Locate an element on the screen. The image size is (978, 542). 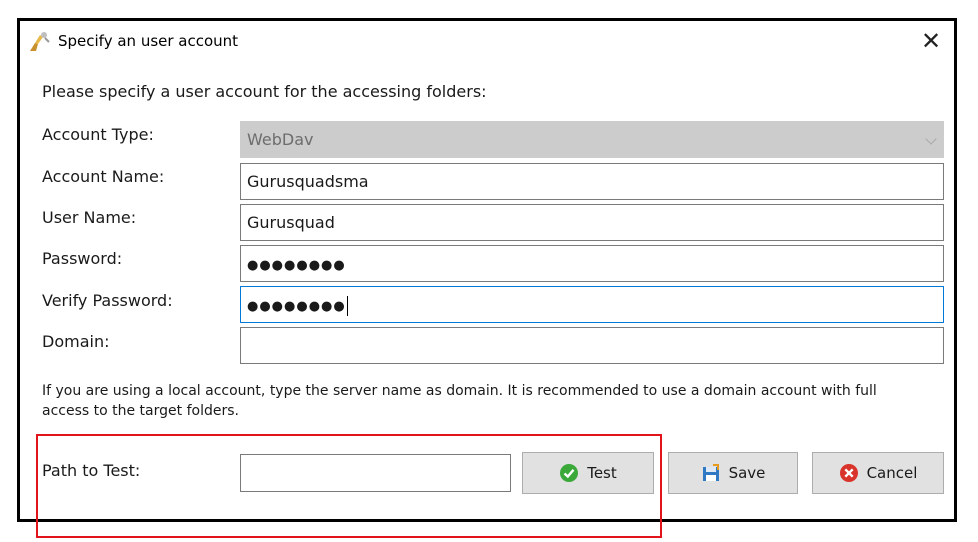
text-caret is located at coordinates (347, 305).